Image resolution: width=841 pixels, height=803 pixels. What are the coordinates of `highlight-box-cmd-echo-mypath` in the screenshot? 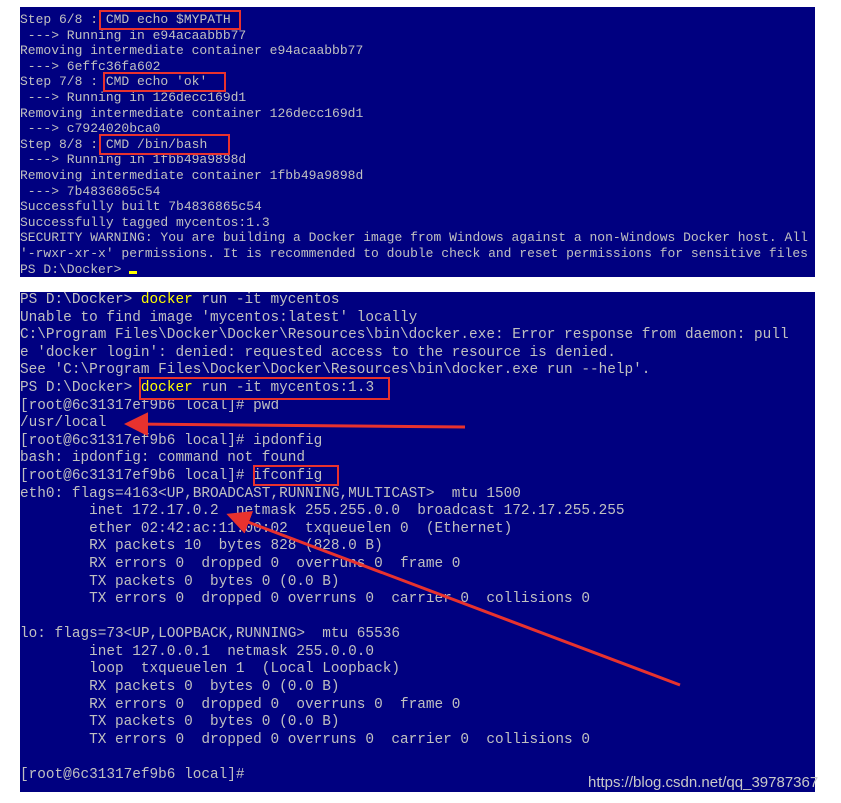 It's located at (170, 20).